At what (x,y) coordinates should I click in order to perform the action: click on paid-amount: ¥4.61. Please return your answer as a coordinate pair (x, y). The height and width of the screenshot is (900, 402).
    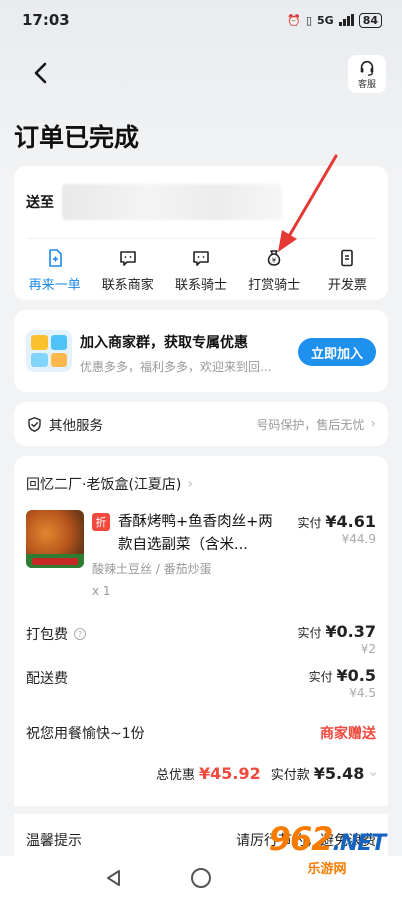
    Looking at the image, I should click on (350, 521).